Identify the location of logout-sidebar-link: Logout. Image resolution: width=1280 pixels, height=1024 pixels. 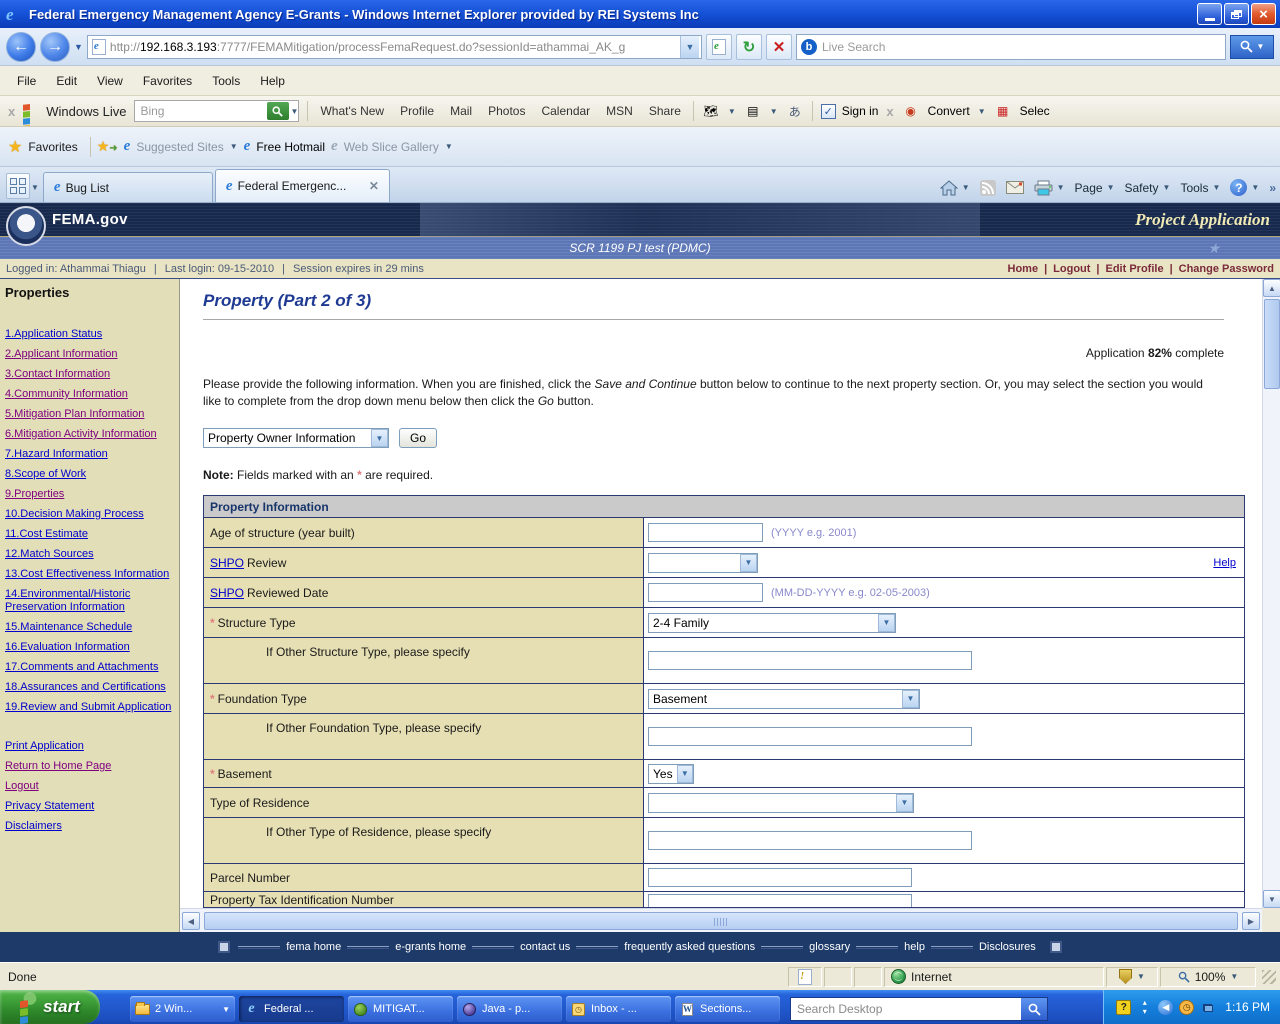
(90, 786).